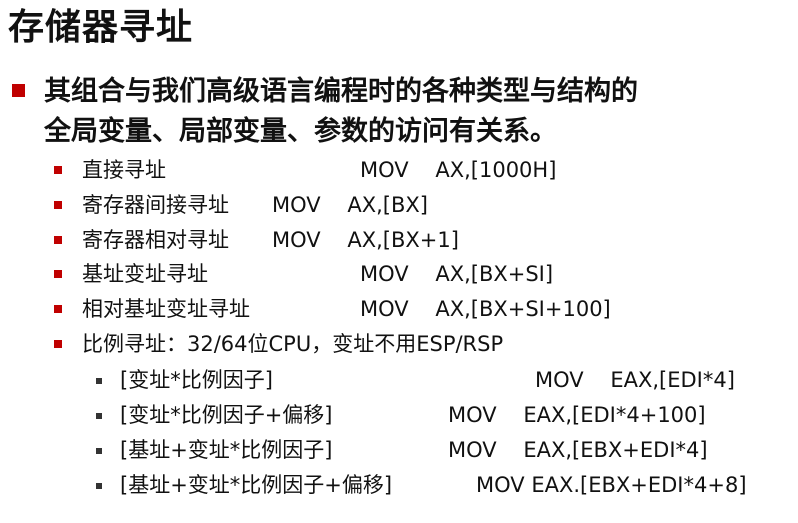  What do you see at coordinates (457, 274) in the screenshot?
I see `item-code: MOV AX,[BX+SI]` at bounding box center [457, 274].